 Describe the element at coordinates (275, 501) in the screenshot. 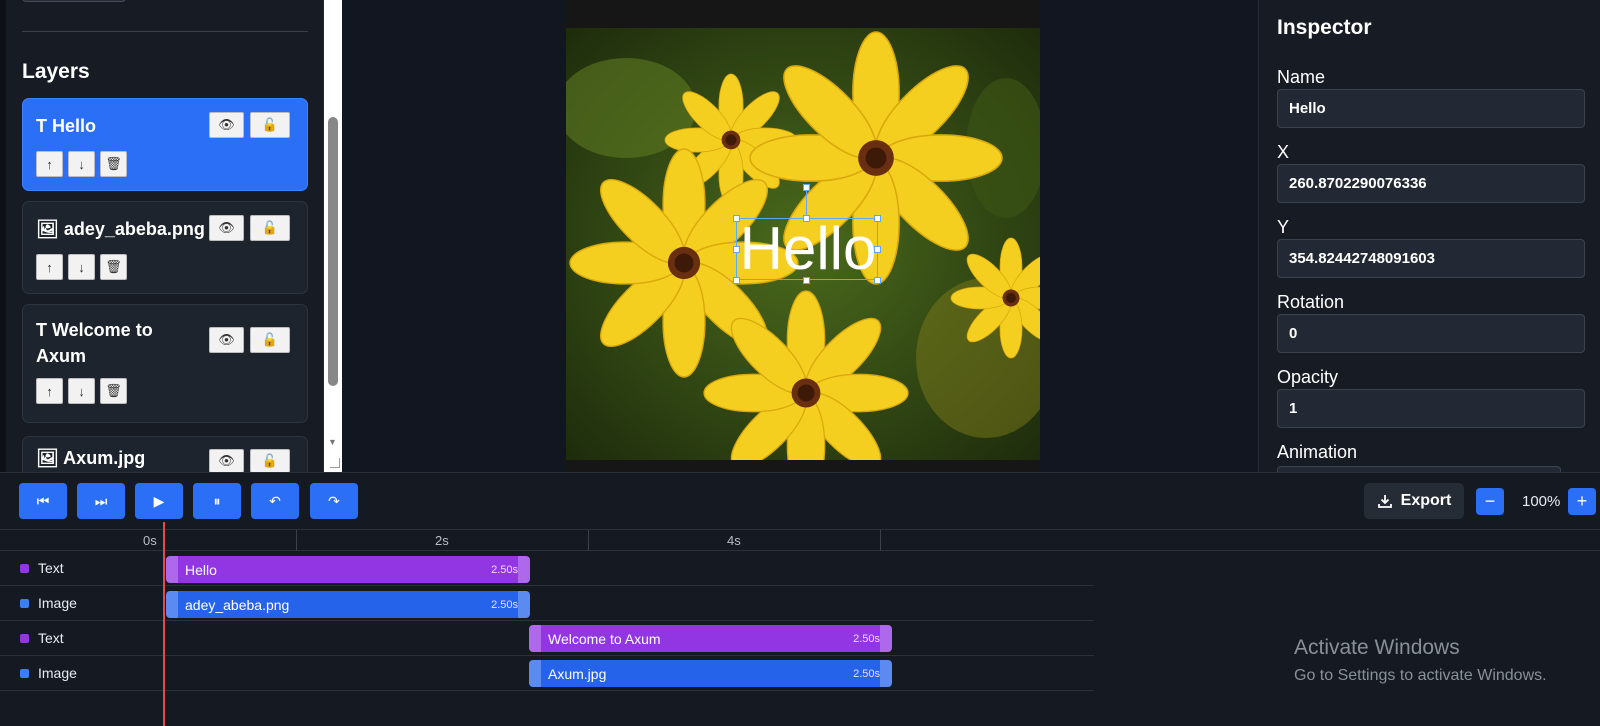

I see `undo-icon: ↶` at that location.